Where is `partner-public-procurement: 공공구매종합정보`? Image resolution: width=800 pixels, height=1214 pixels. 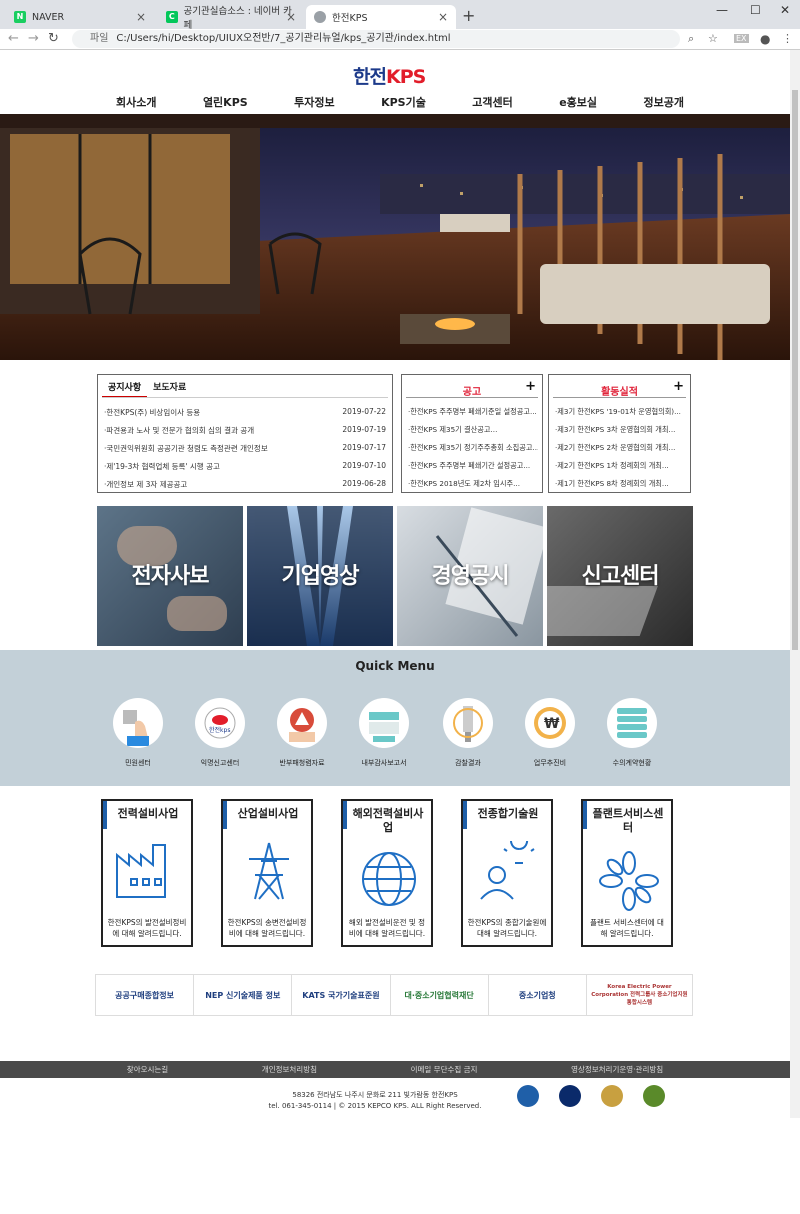
partner-public-procurement: 공공구매종합정보 is located at coordinates (145, 995).